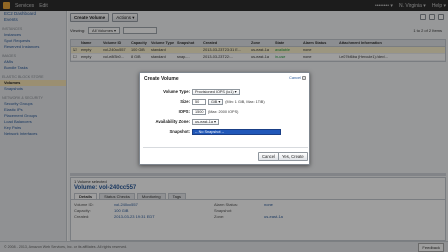  I want to click on dialog-close-label: Cancel, so click(295, 78).